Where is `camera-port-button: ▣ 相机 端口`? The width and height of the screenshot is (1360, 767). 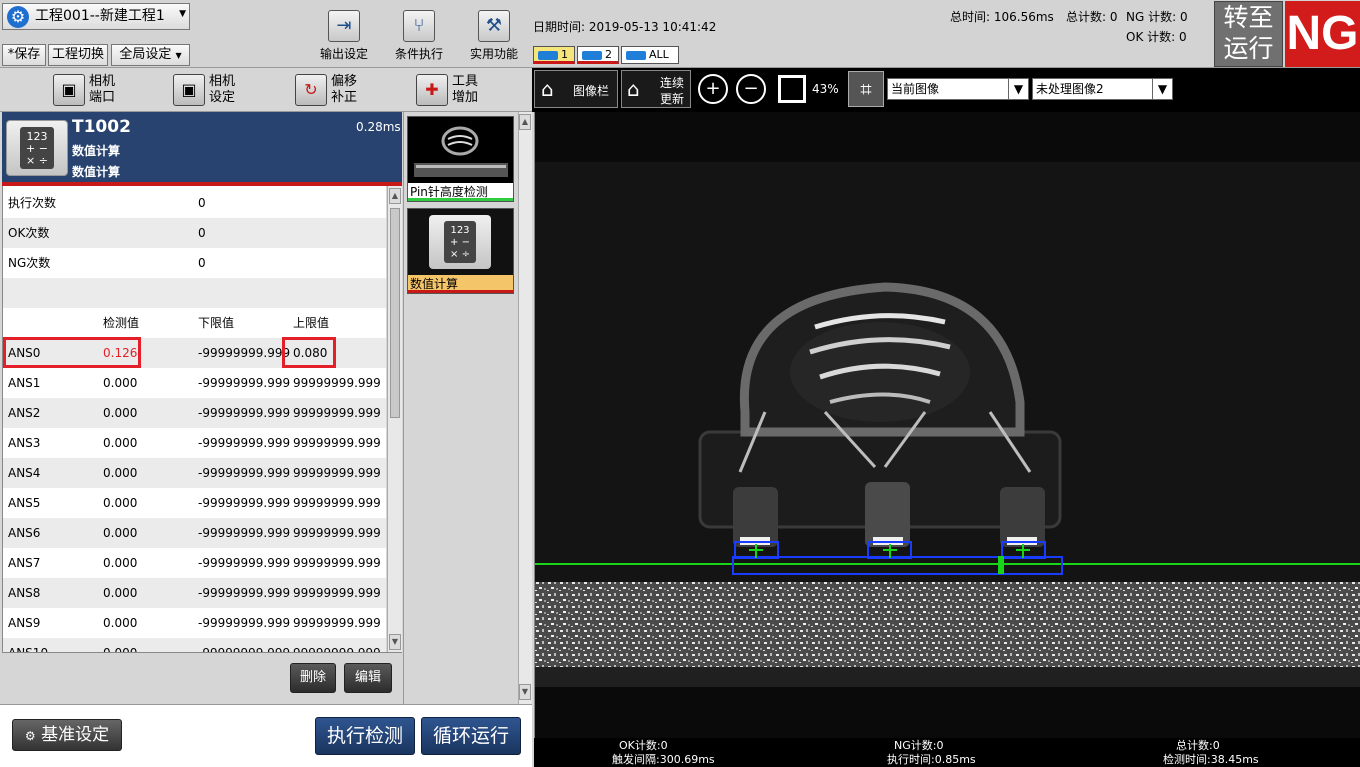 camera-port-button: ▣ 相机 端口 is located at coordinates (98, 90).